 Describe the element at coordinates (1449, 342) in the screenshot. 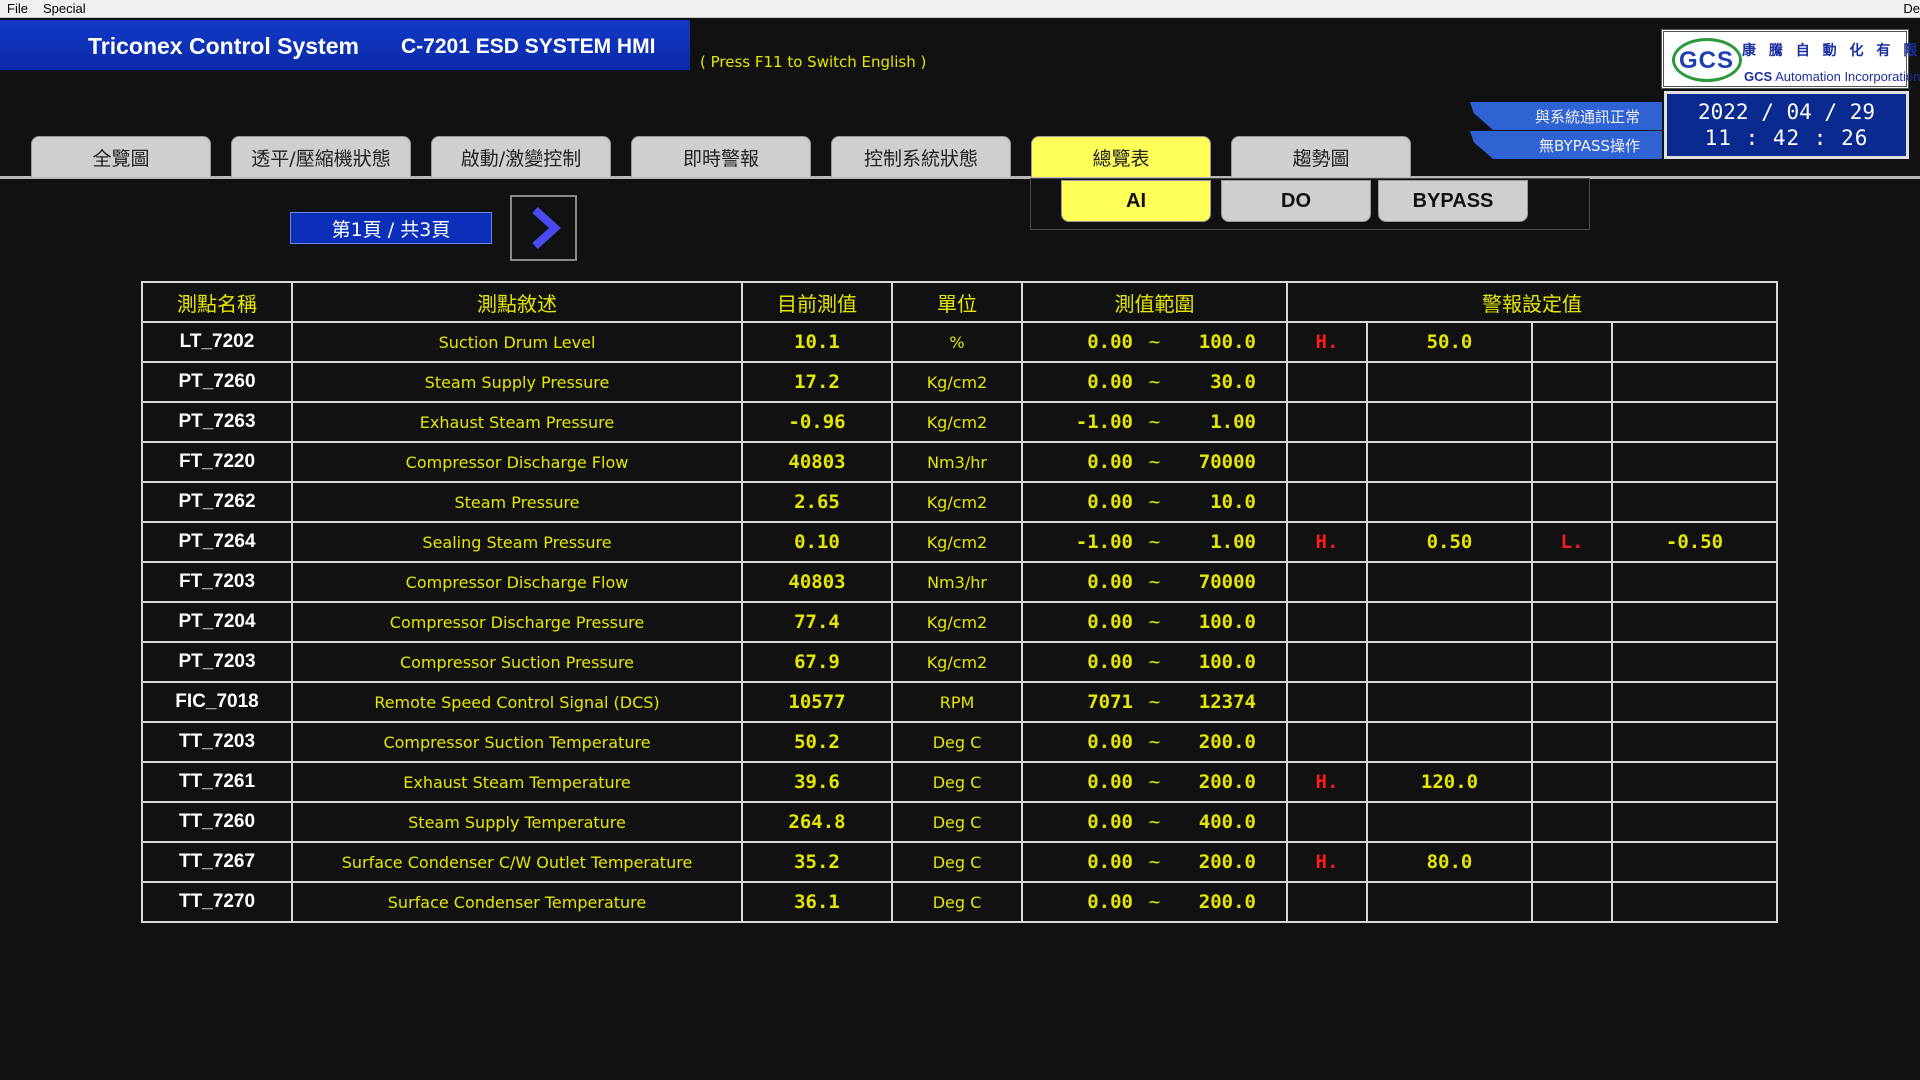

I see `high-alarm-value: 50.0` at that location.